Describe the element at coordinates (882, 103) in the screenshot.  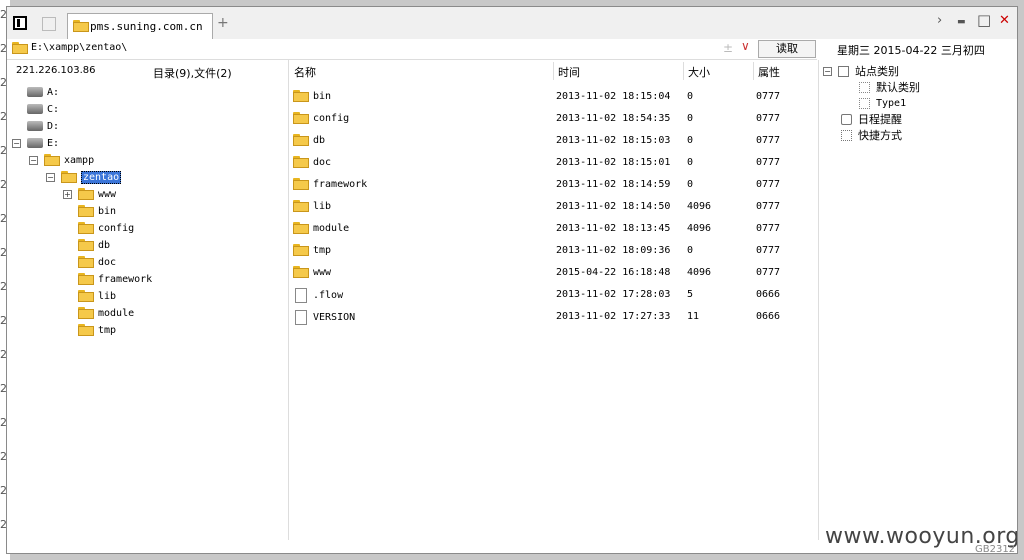
I see `type1-item: Type1` at that location.